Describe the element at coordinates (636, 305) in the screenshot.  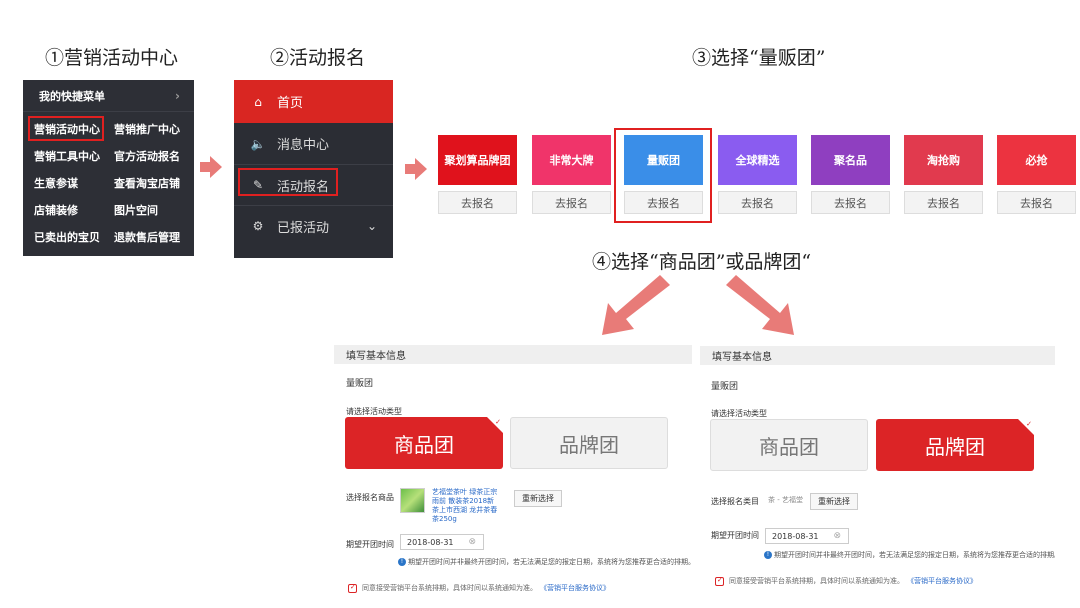
I see `arrow-down-left-icon` at that location.